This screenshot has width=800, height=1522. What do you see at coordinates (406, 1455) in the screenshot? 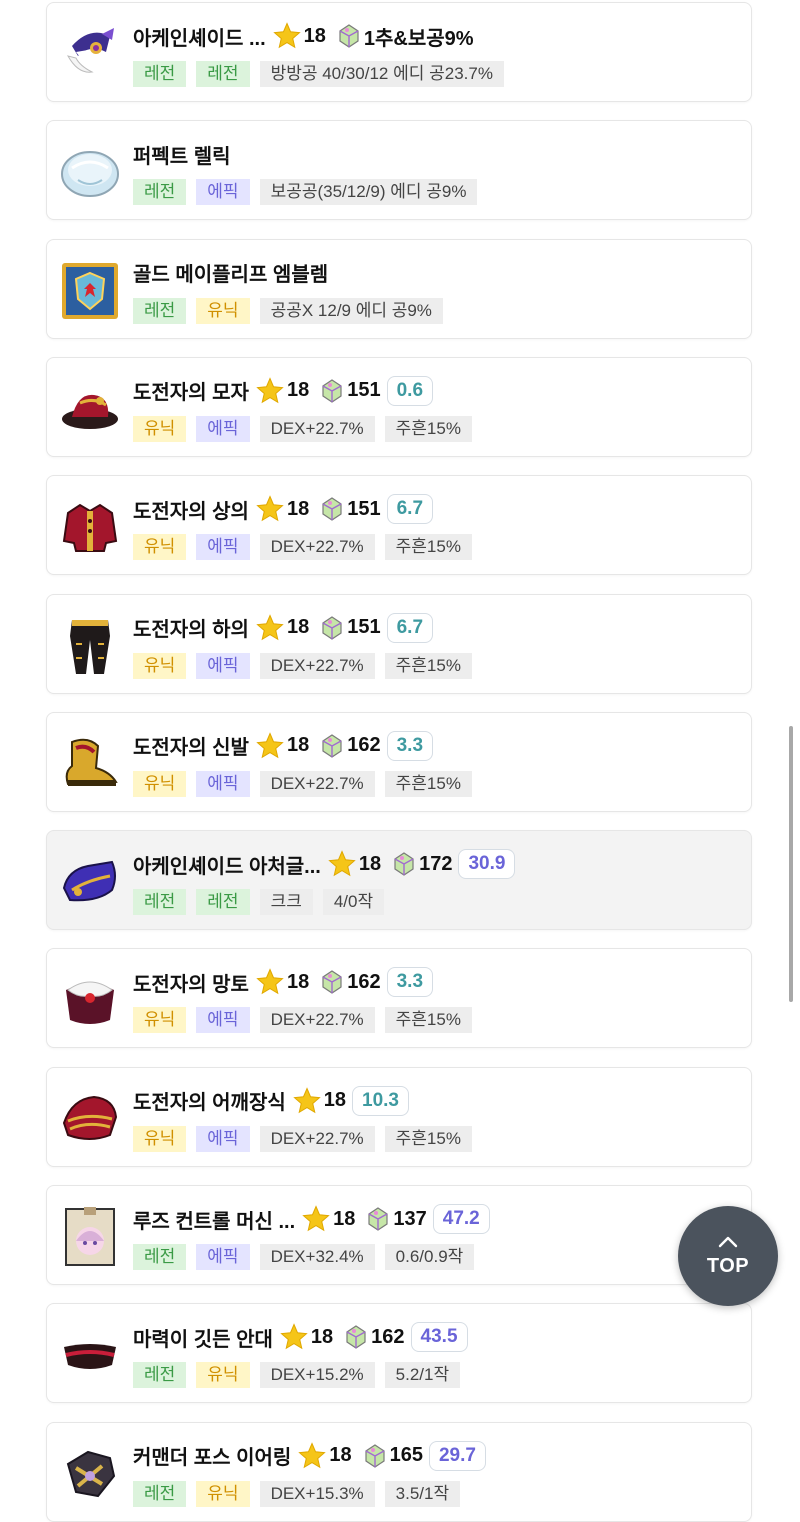
I see `potential-value: 165` at bounding box center [406, 1455].